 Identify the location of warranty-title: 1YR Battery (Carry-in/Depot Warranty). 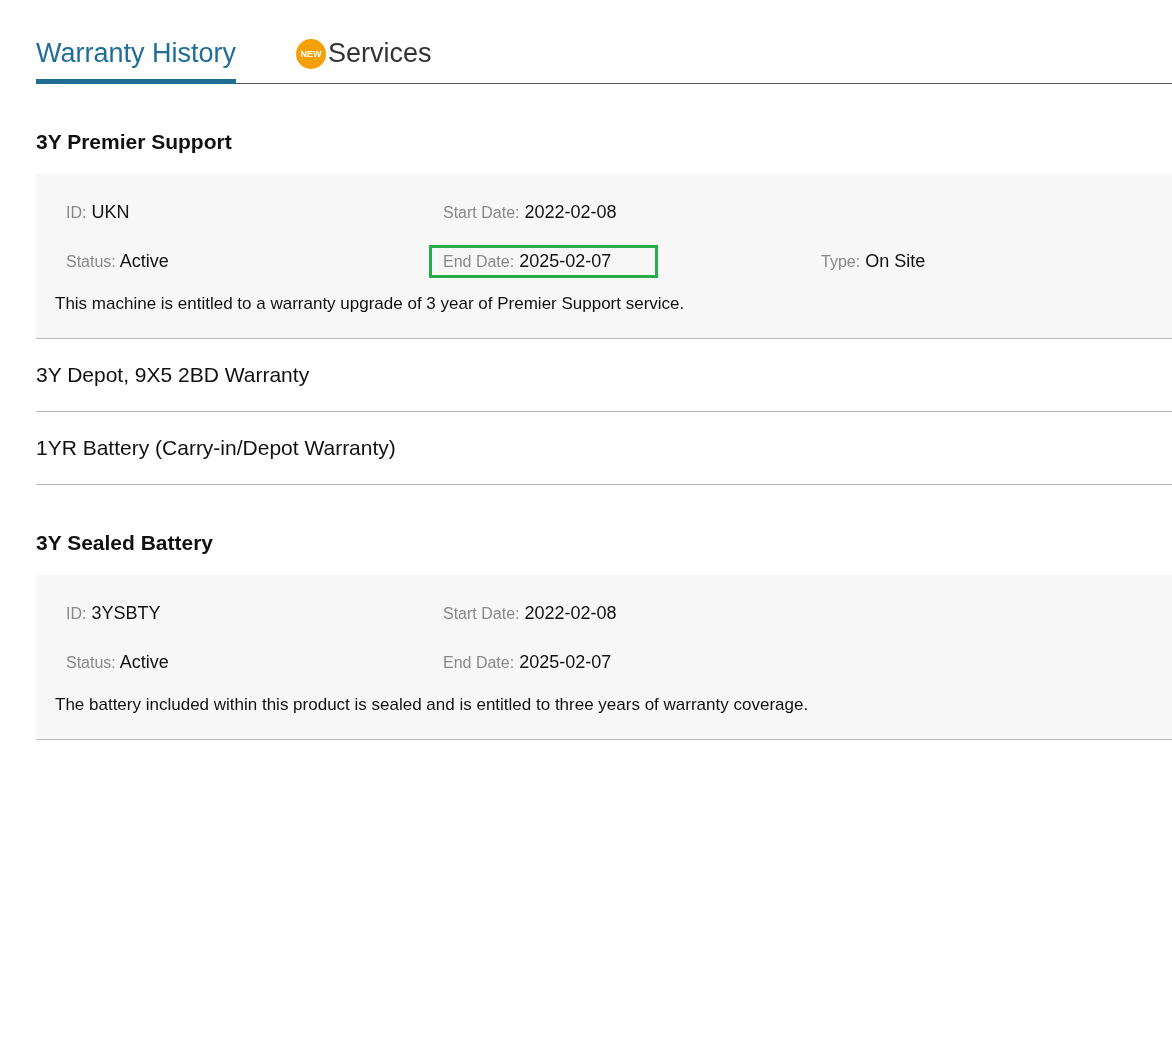
(604, 448).